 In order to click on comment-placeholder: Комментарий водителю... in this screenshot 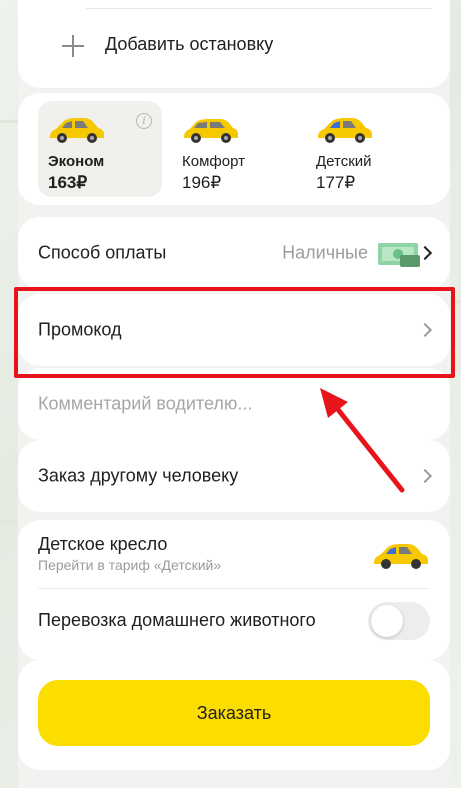, I will do `click(145, 403)`.